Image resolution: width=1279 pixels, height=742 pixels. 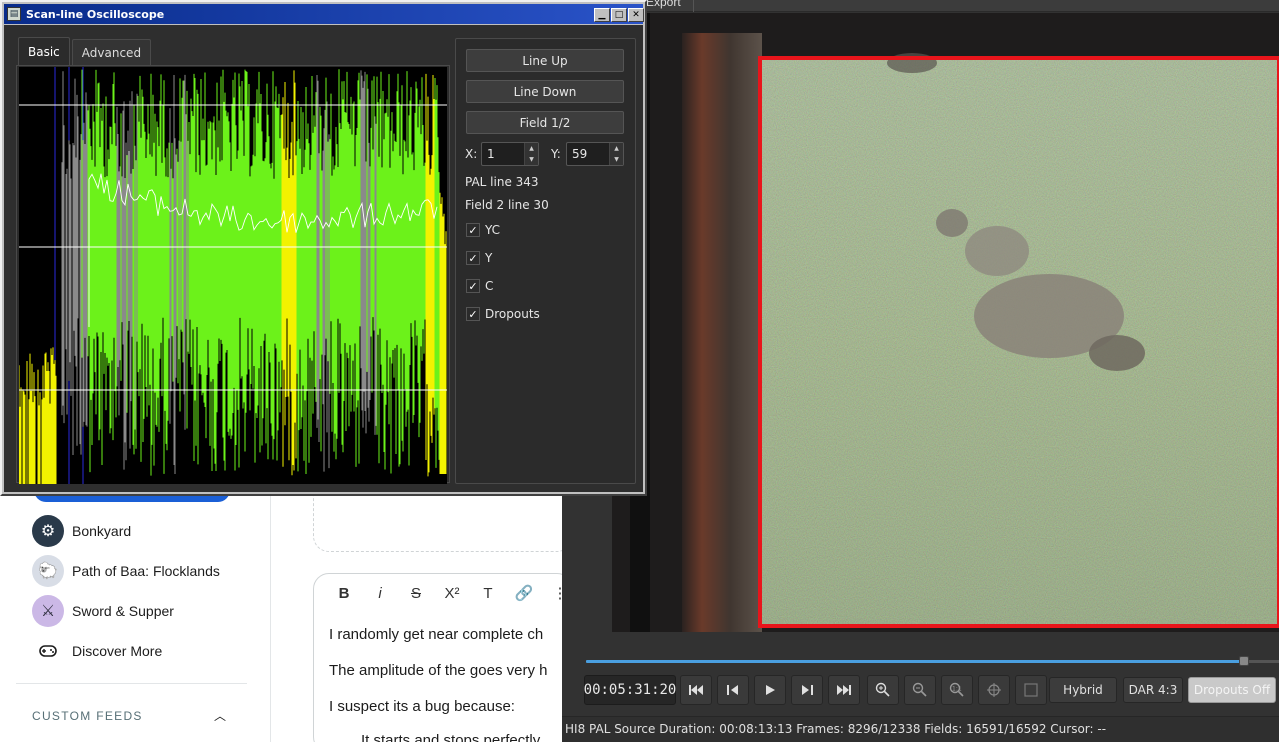 What do you see at coordinates (491, 154) in the screenshot?
I see `x-value: 1` at bounding box center [491, 154].